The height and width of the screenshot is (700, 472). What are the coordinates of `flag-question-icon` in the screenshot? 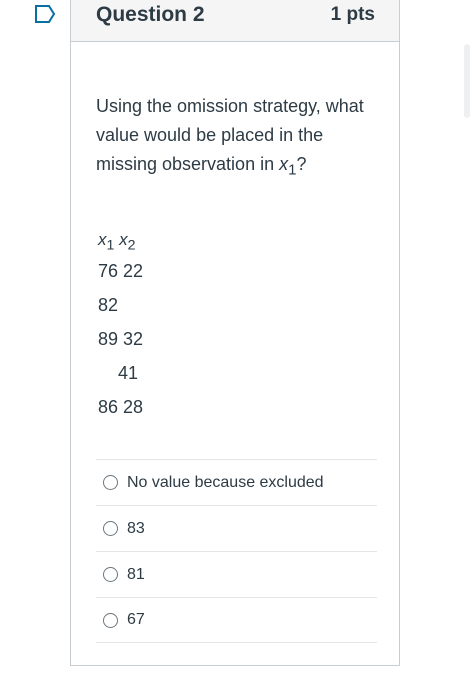 It's located at (45, 14).